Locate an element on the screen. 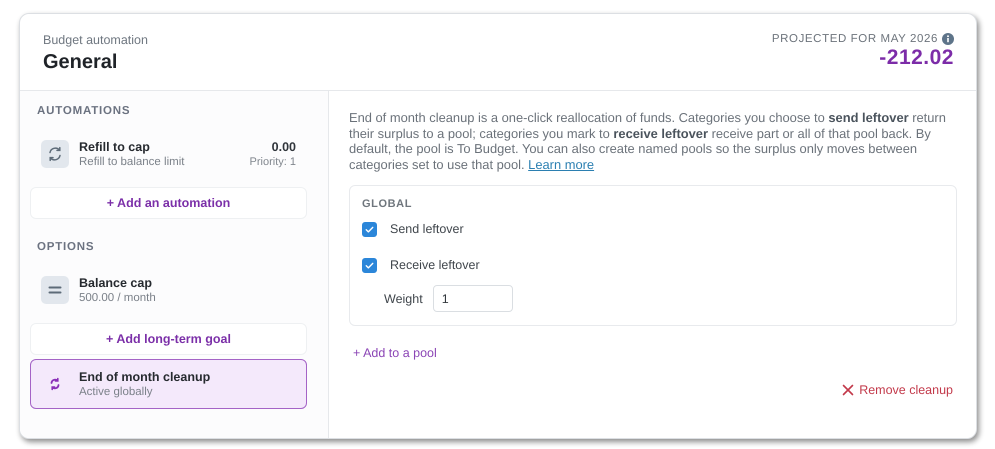 This screenshot has width=995, height=449. item-title: Balance cap is located at coordinates (116, 283).